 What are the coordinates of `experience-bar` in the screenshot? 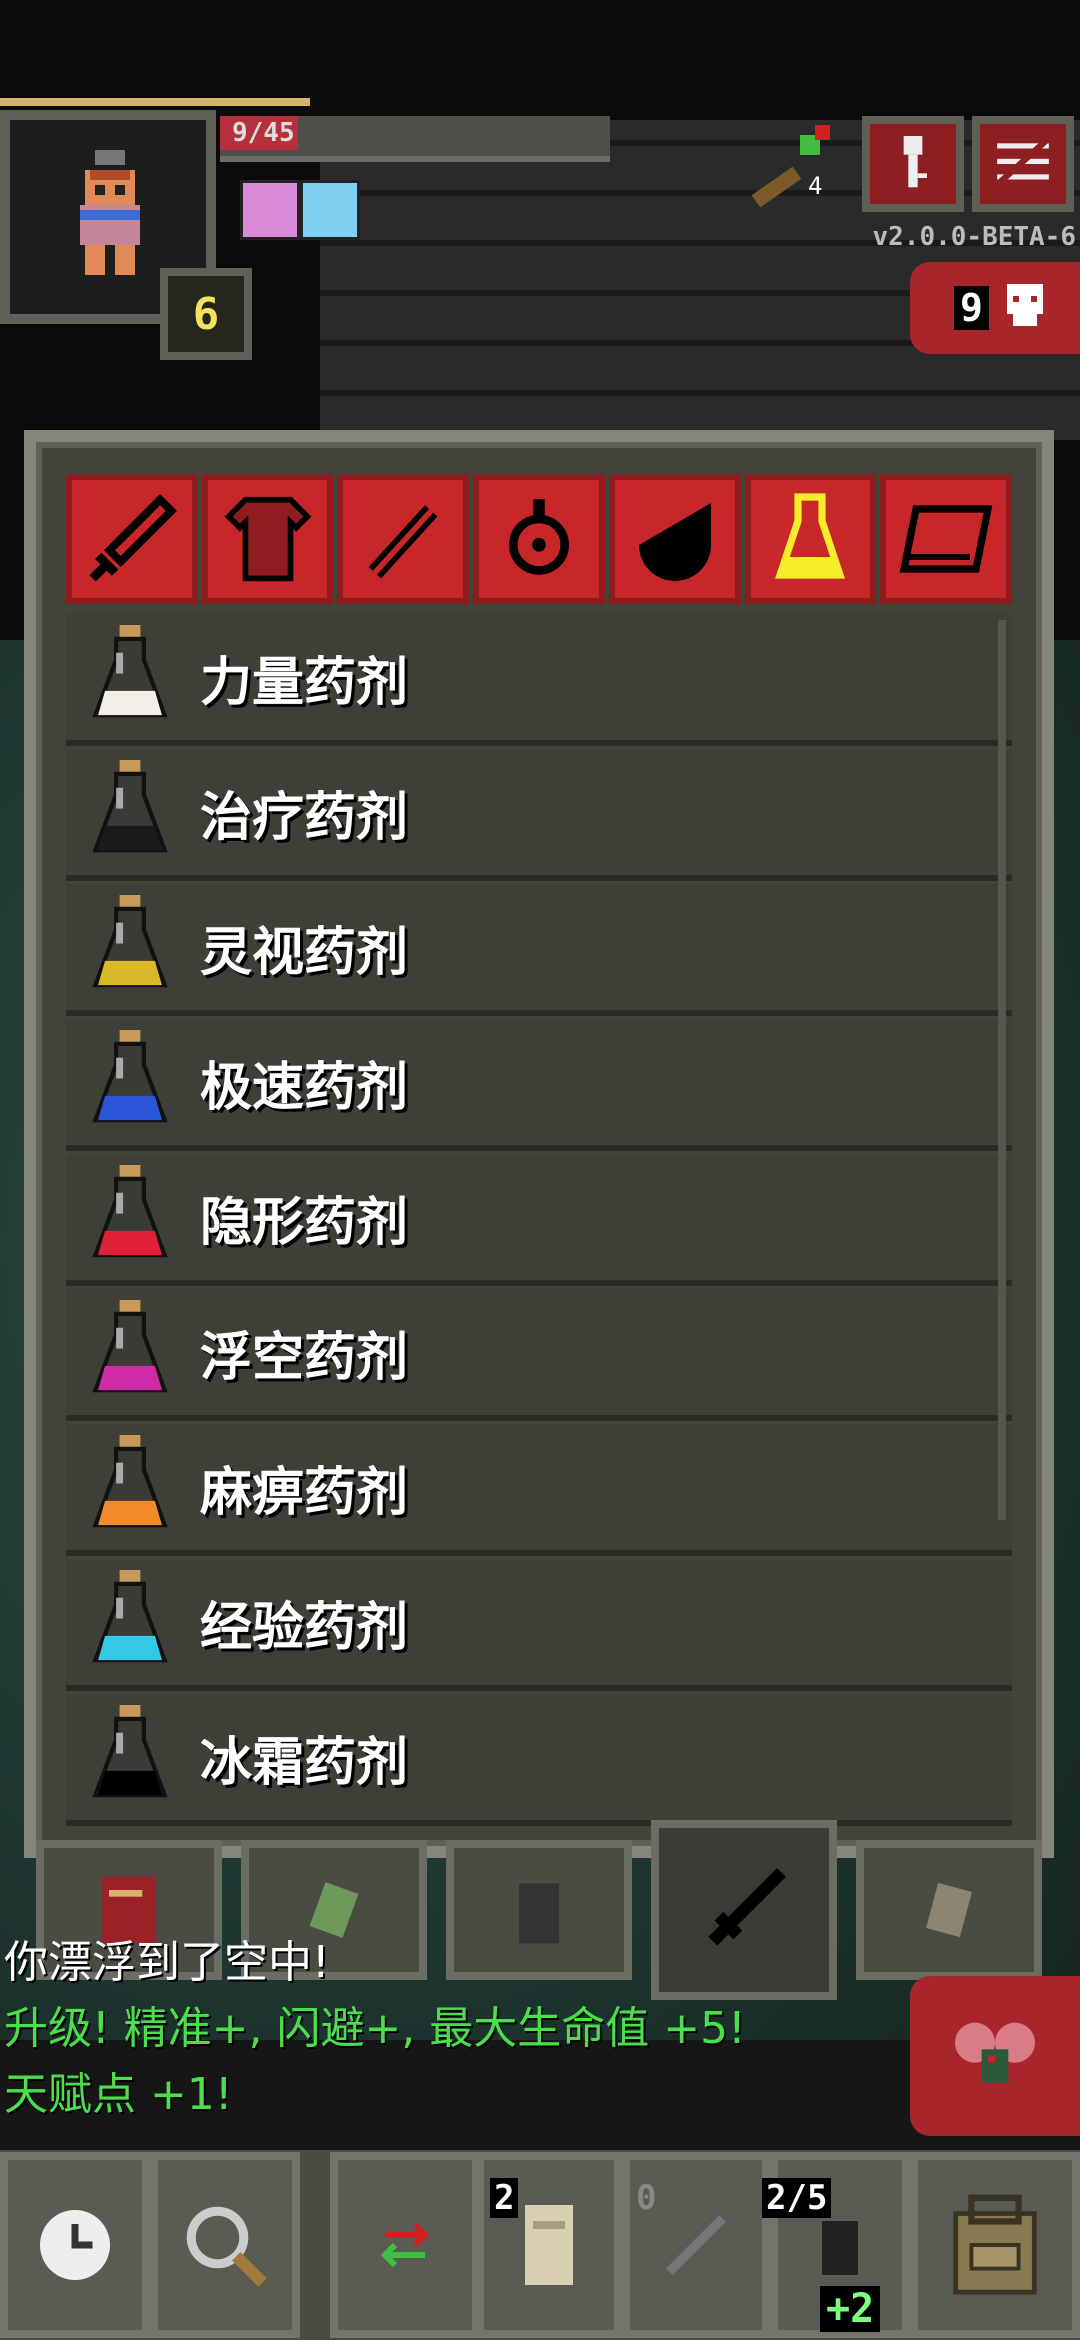 It's located at (155, 102).